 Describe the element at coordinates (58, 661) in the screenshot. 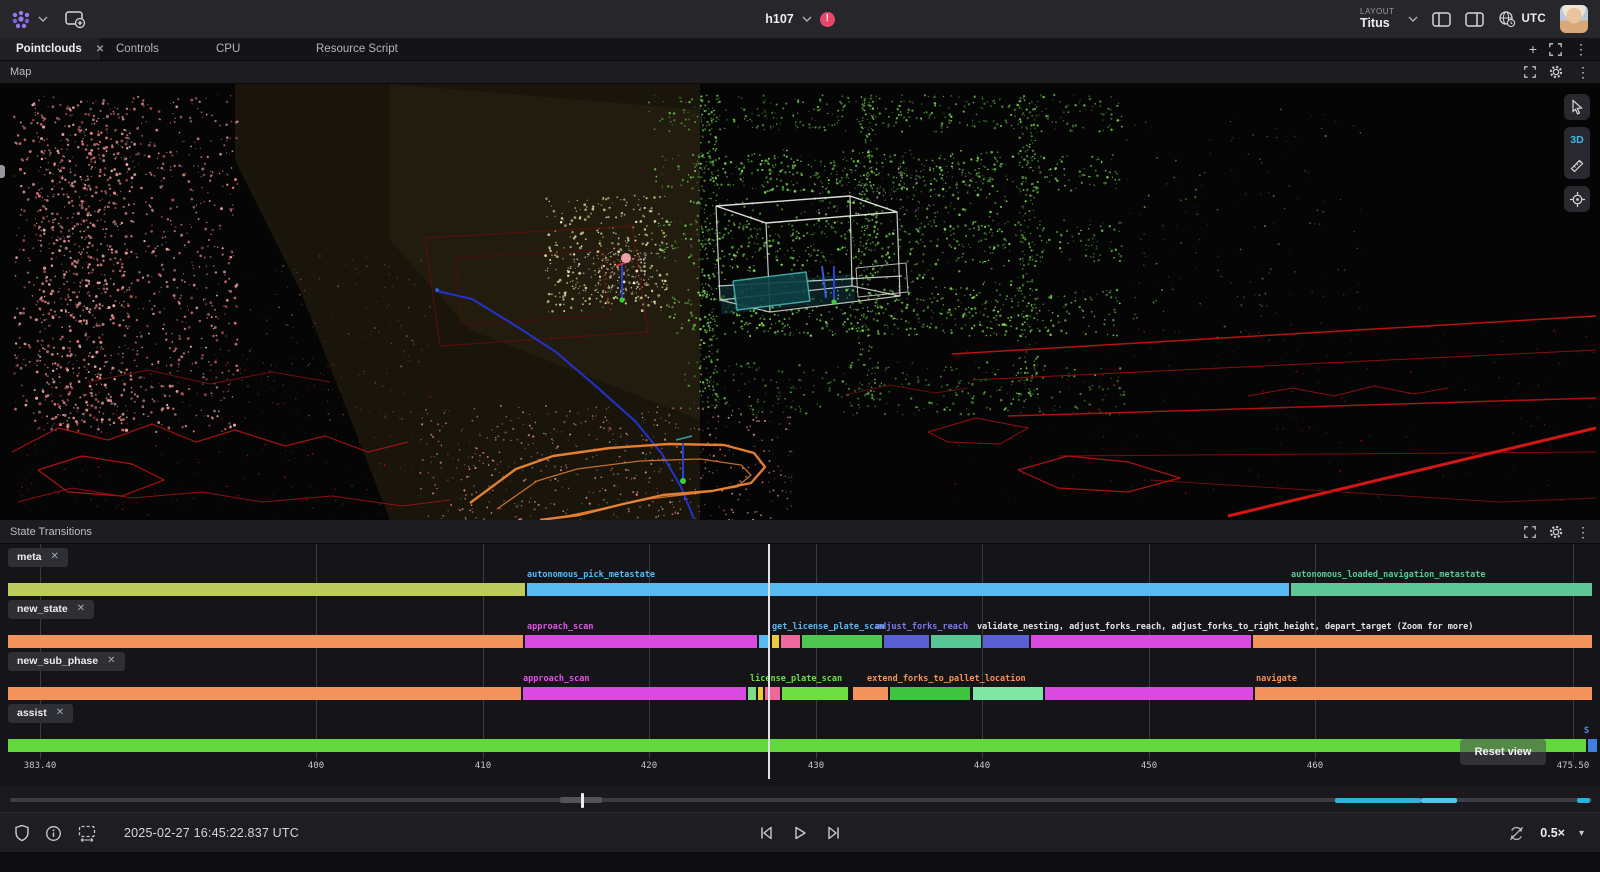

I see `topic-chip-label: new_sub_phase` at that location.